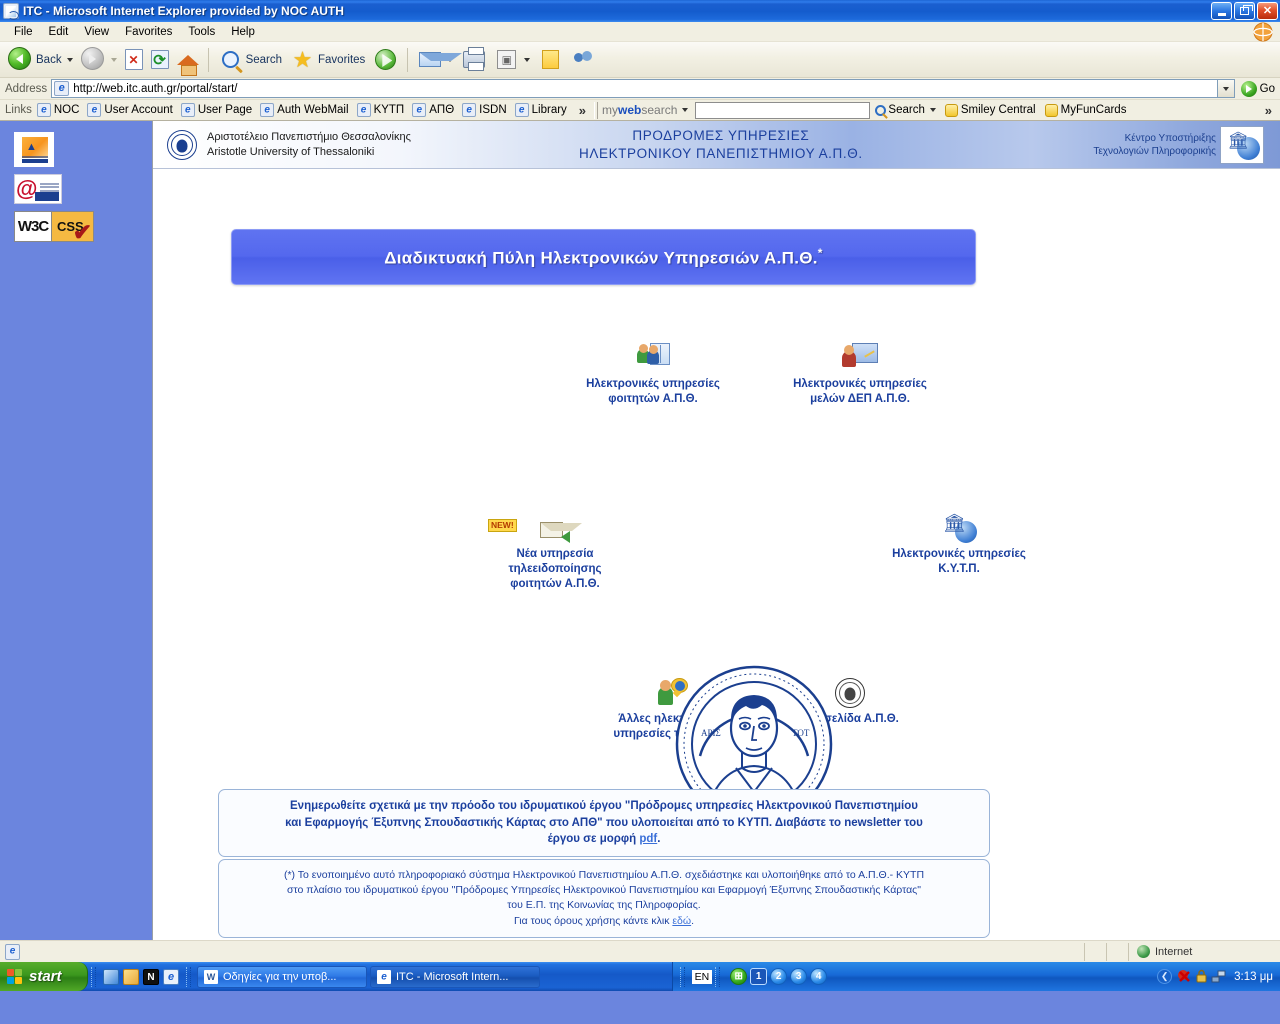 The width and height of the screenshot is (1280, 1024). What do you see at coordinates (1184, 976) in the screenshot?
I see `antivirus-icon` at bounding box center [1184, 976].